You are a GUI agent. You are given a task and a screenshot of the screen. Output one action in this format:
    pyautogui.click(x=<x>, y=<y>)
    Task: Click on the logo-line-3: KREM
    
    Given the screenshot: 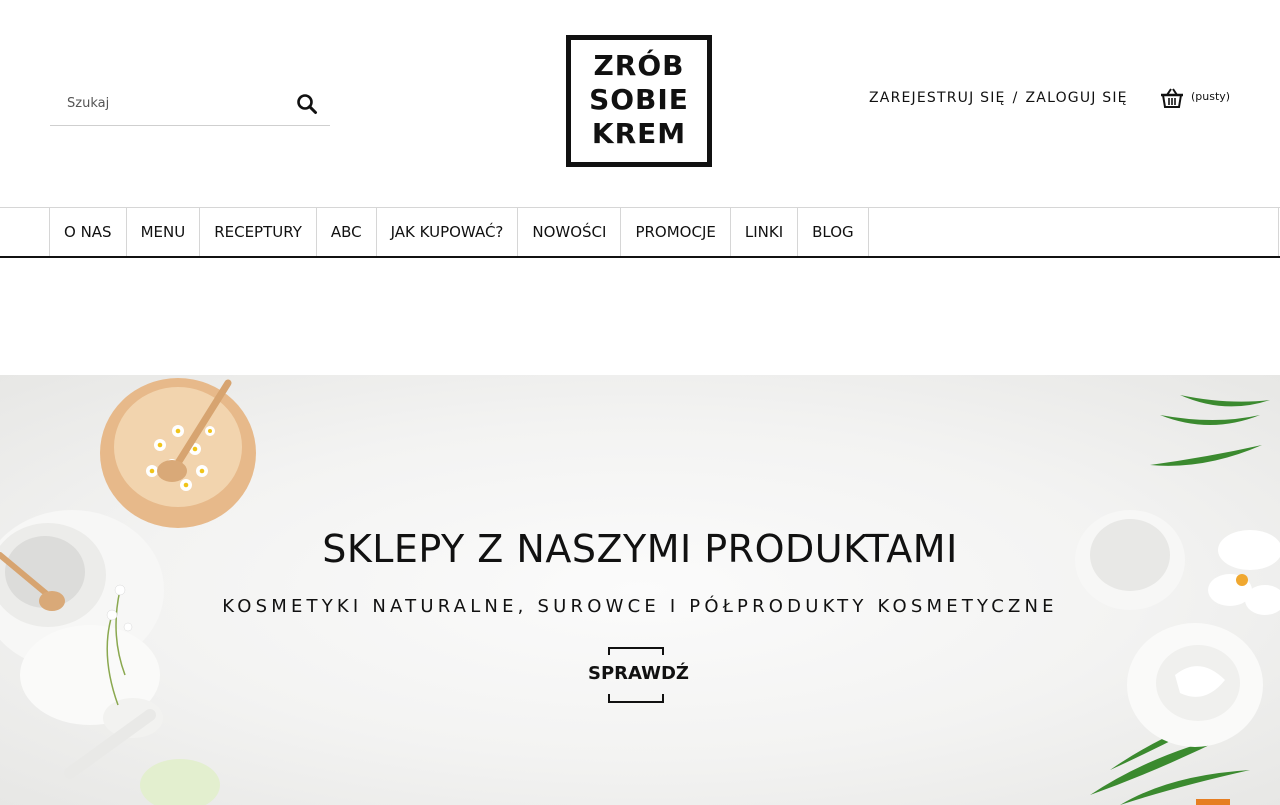 What is the action you would take?
    pyautogui.click(x=639, y=133)
    